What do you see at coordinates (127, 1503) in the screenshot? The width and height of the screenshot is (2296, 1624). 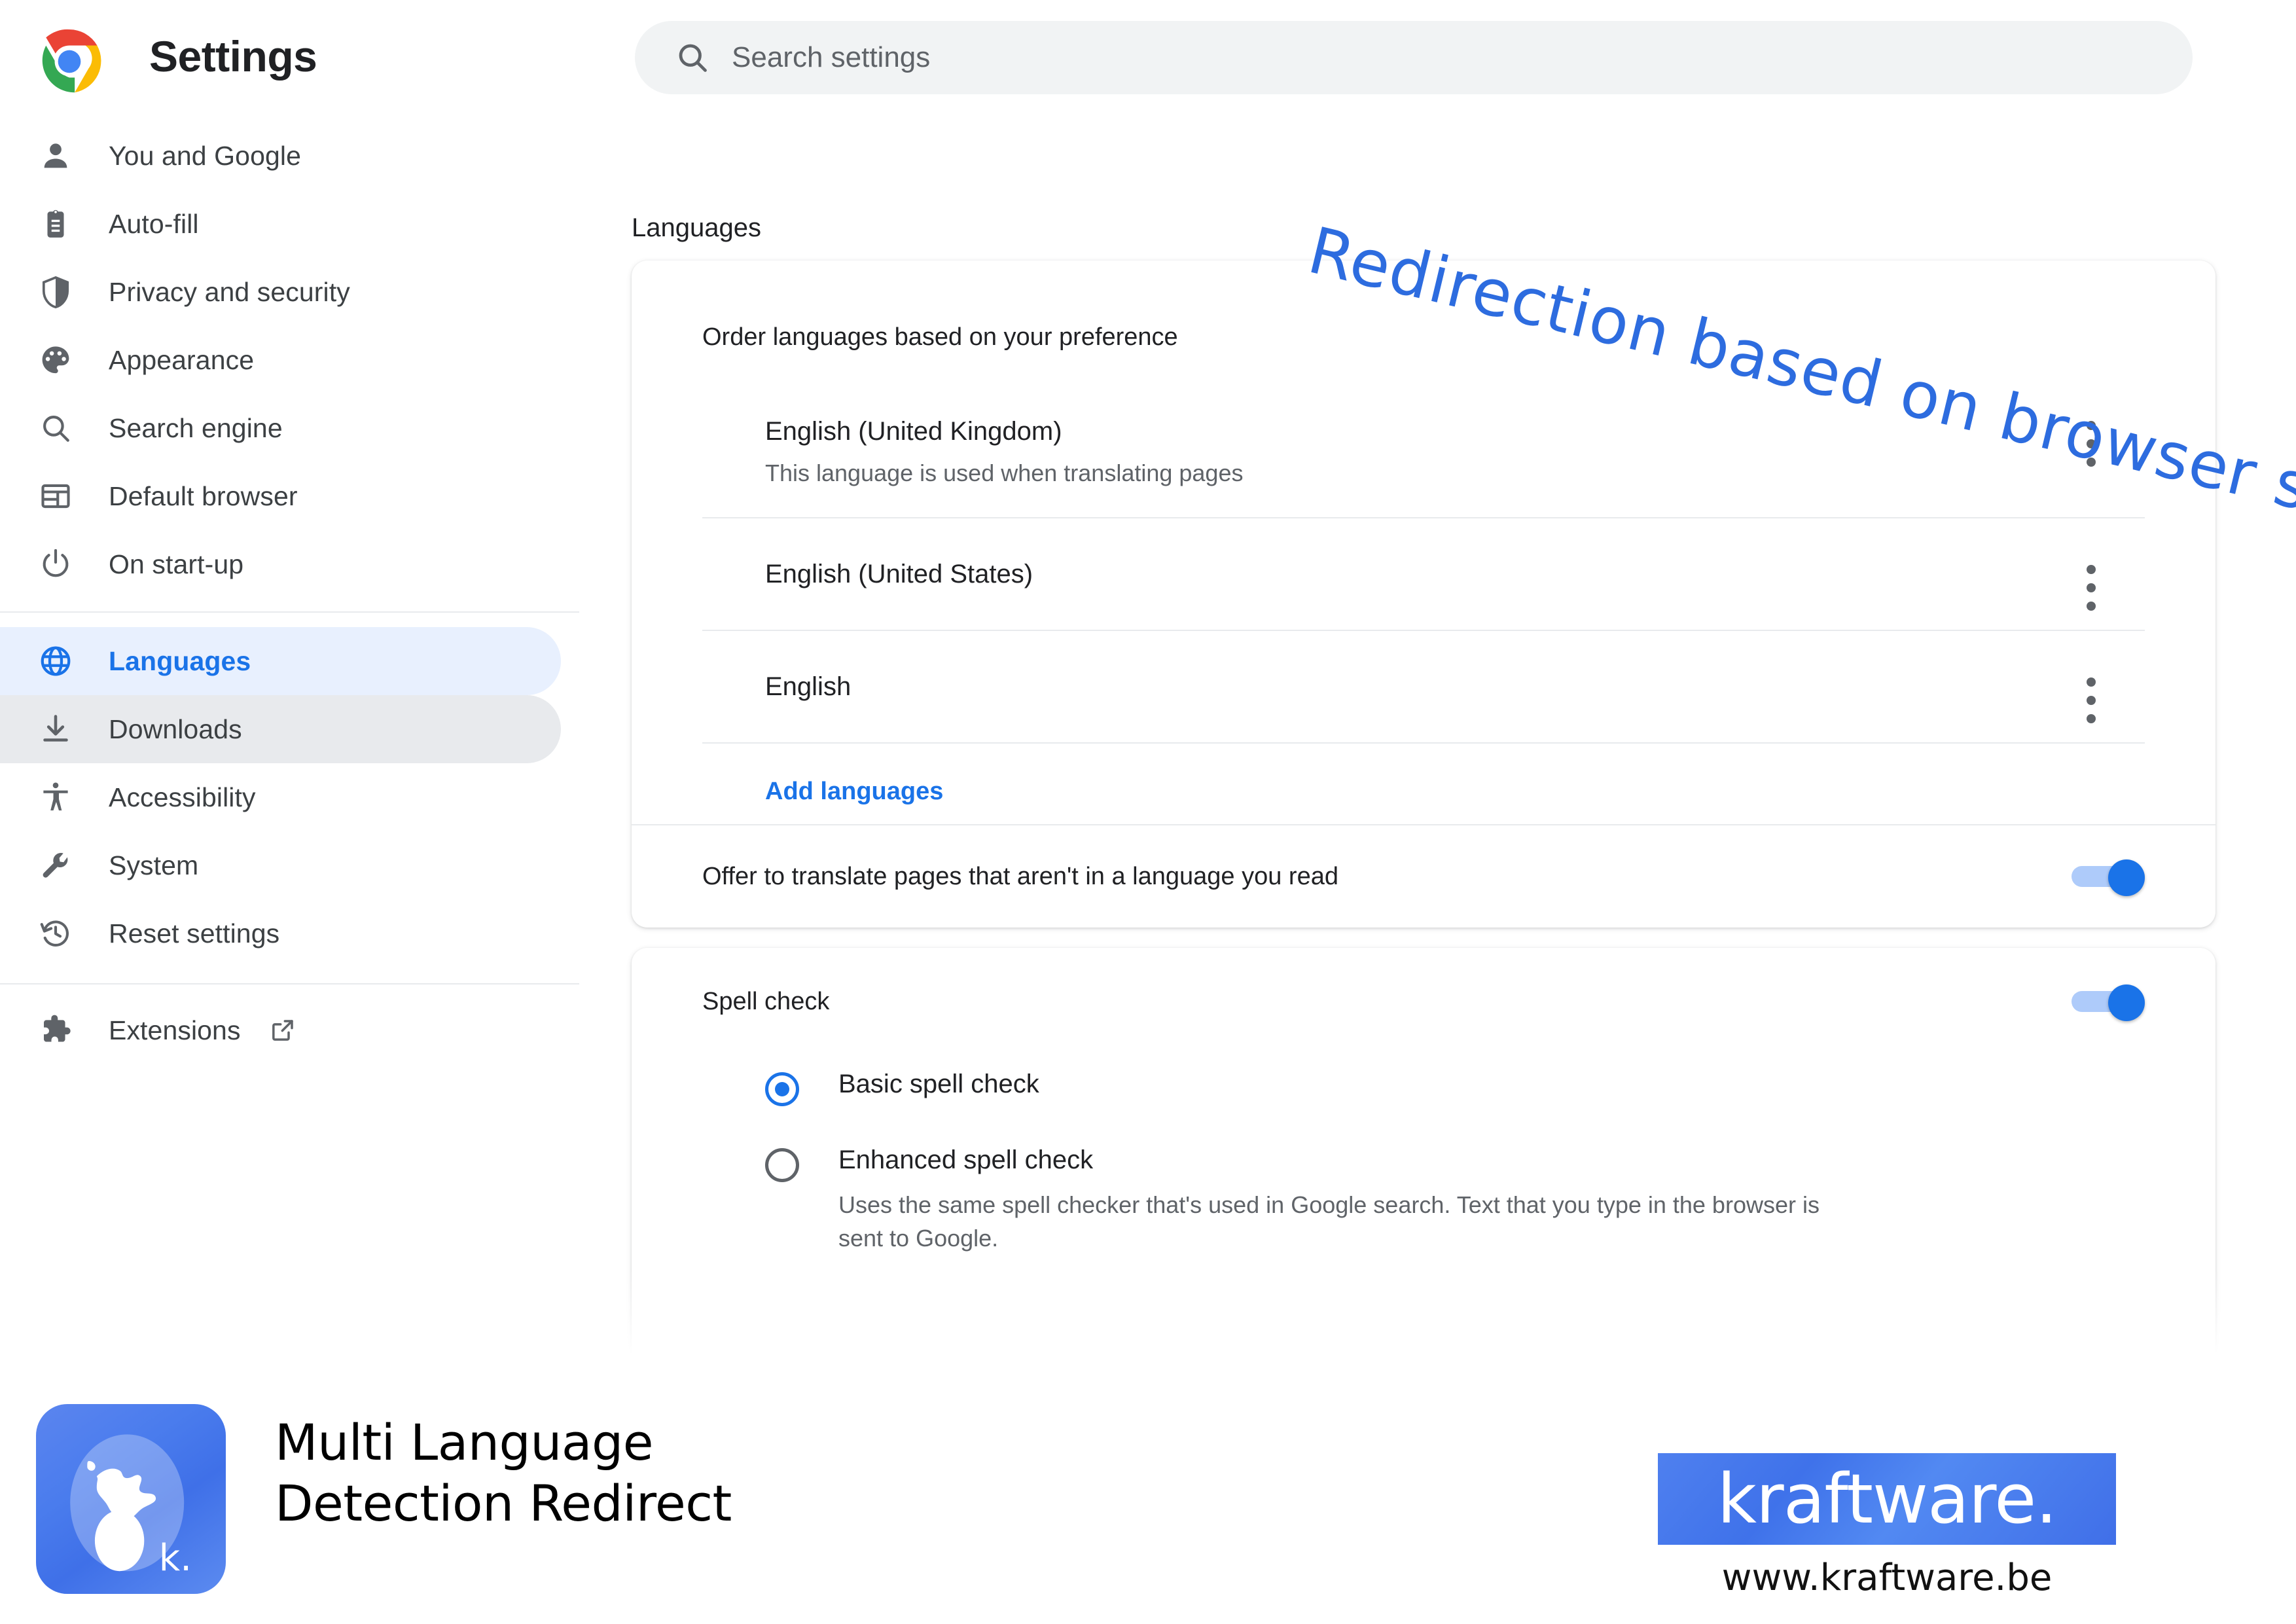 I see `globe-graphic` at bounding box center [127, 1503].